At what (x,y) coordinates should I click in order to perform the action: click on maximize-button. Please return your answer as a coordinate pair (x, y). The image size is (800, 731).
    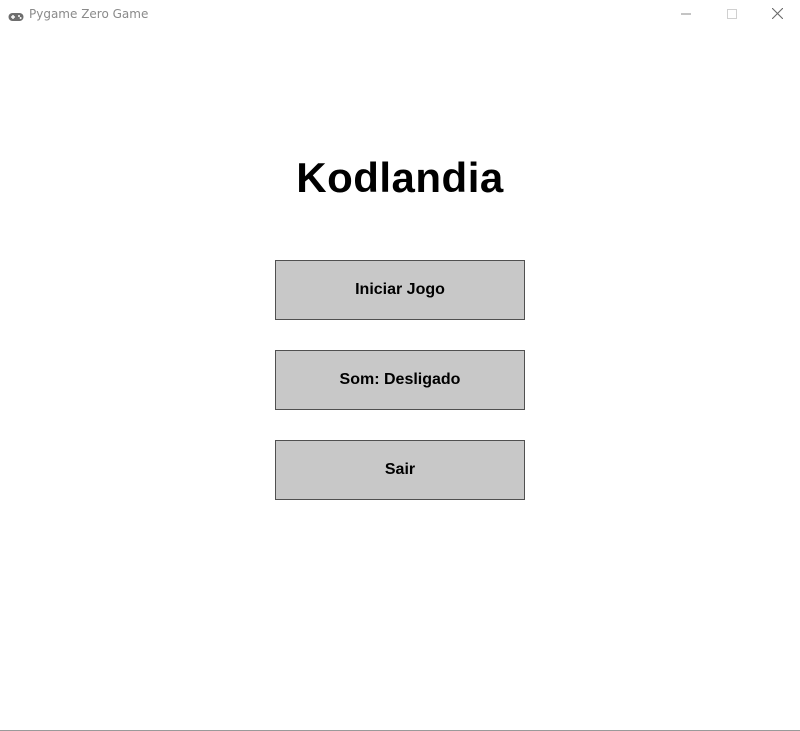
    Looking at the image, I should click on (732, 15).